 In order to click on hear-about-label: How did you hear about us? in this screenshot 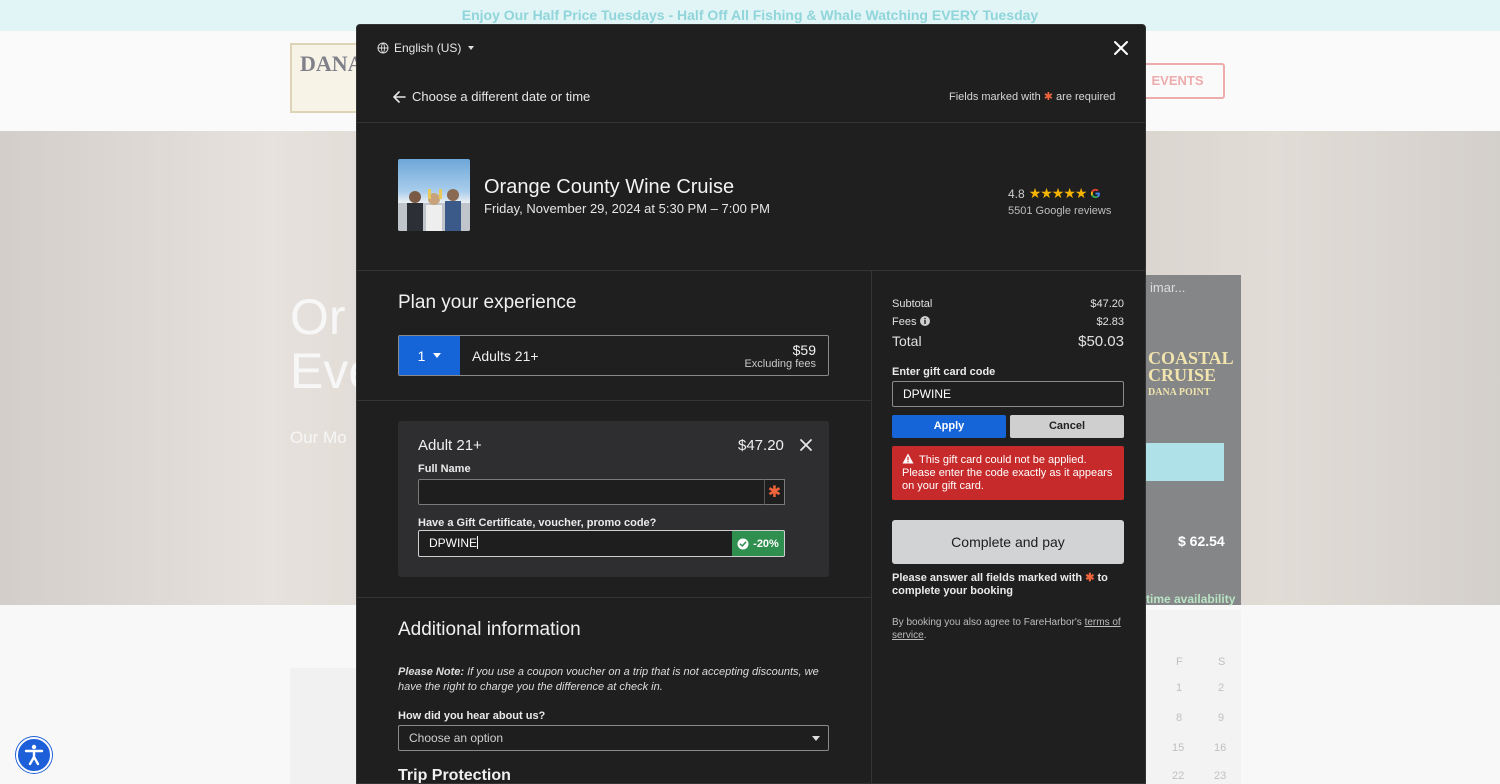, I will do `click(472, 716)`.